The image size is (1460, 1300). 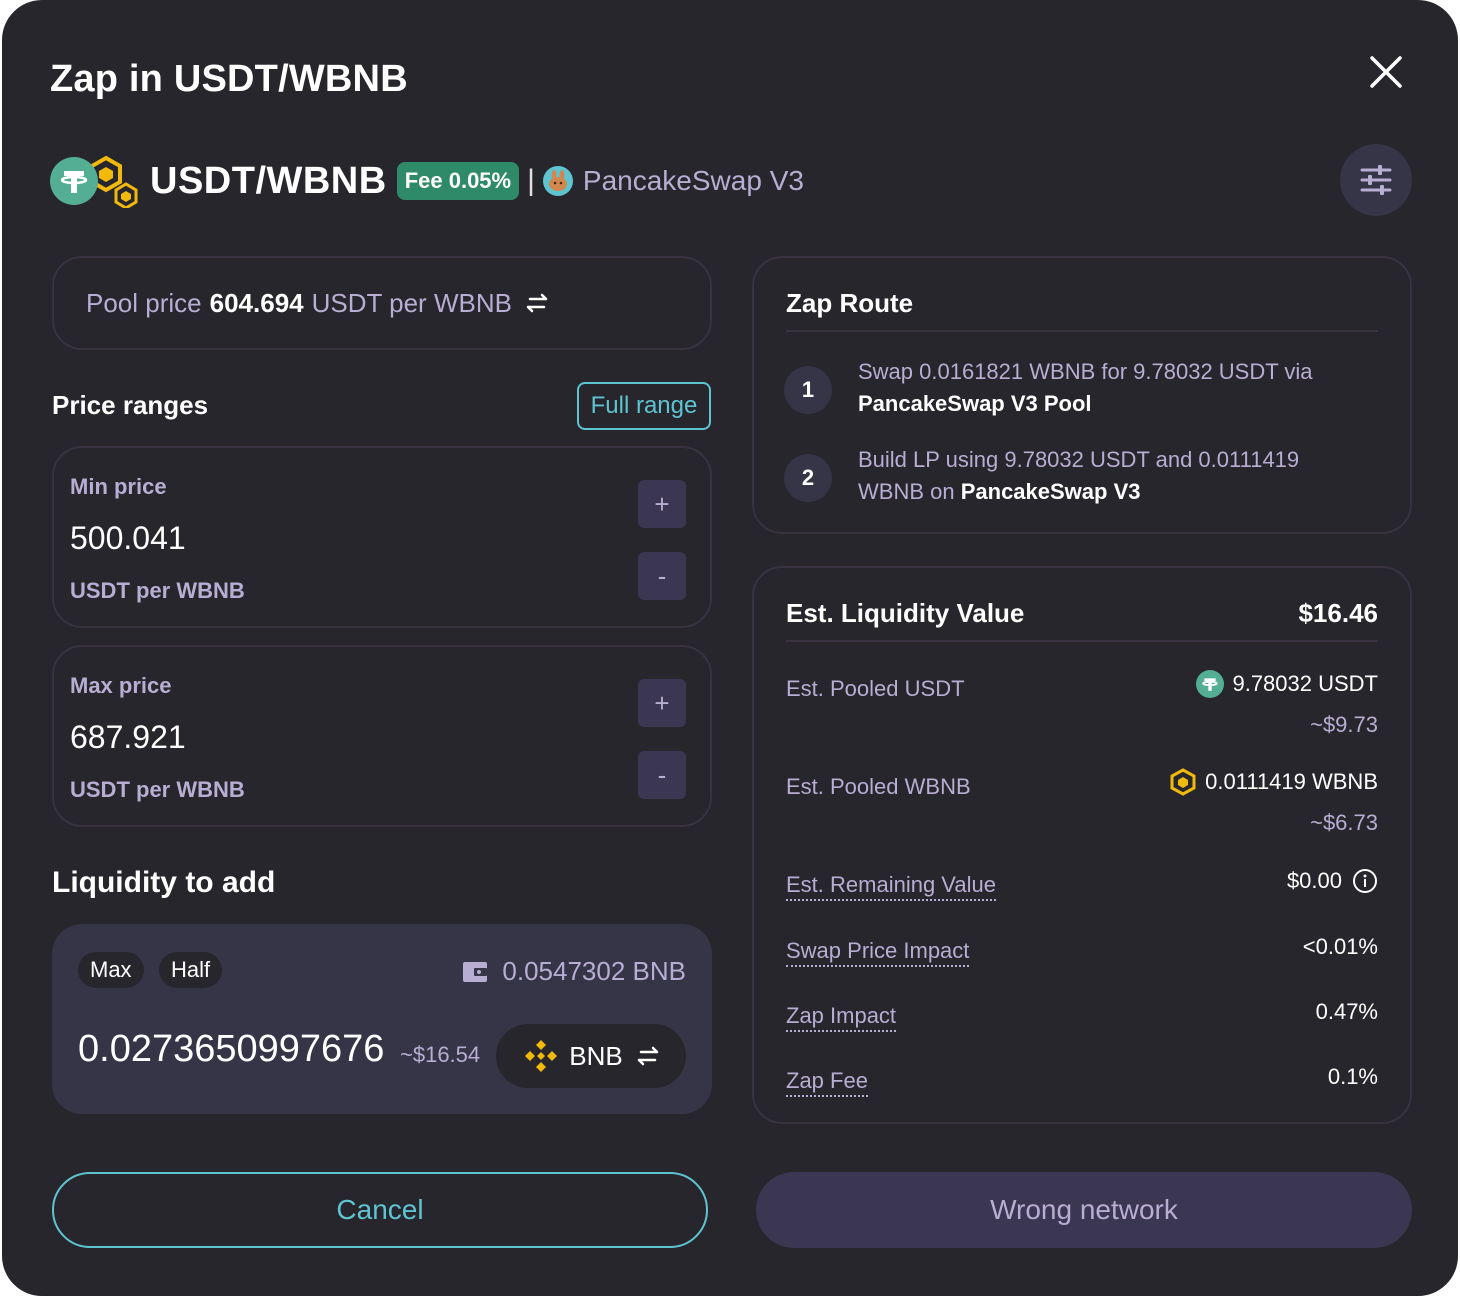 I want to click on fee-badge: Fee 0.05%, so click(x=458, y=181).